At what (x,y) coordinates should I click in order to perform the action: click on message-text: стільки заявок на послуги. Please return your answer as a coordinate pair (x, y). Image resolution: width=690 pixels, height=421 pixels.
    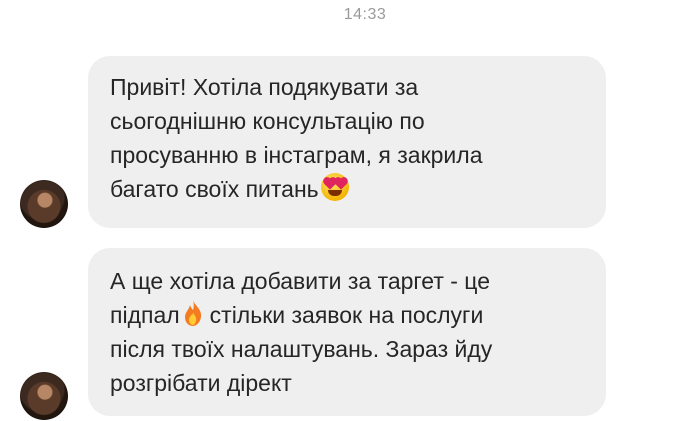
    Looking at the image, I should click on (346, 315).